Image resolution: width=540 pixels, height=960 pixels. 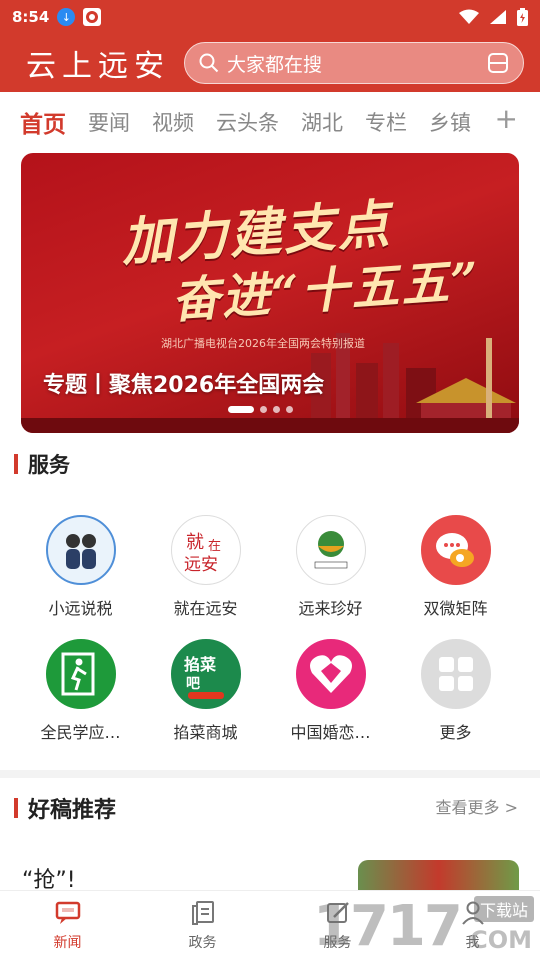 What do you see at coordinates (209, 63) in the screenshot?
I see `search-icon` at bounding box center [209, 63].